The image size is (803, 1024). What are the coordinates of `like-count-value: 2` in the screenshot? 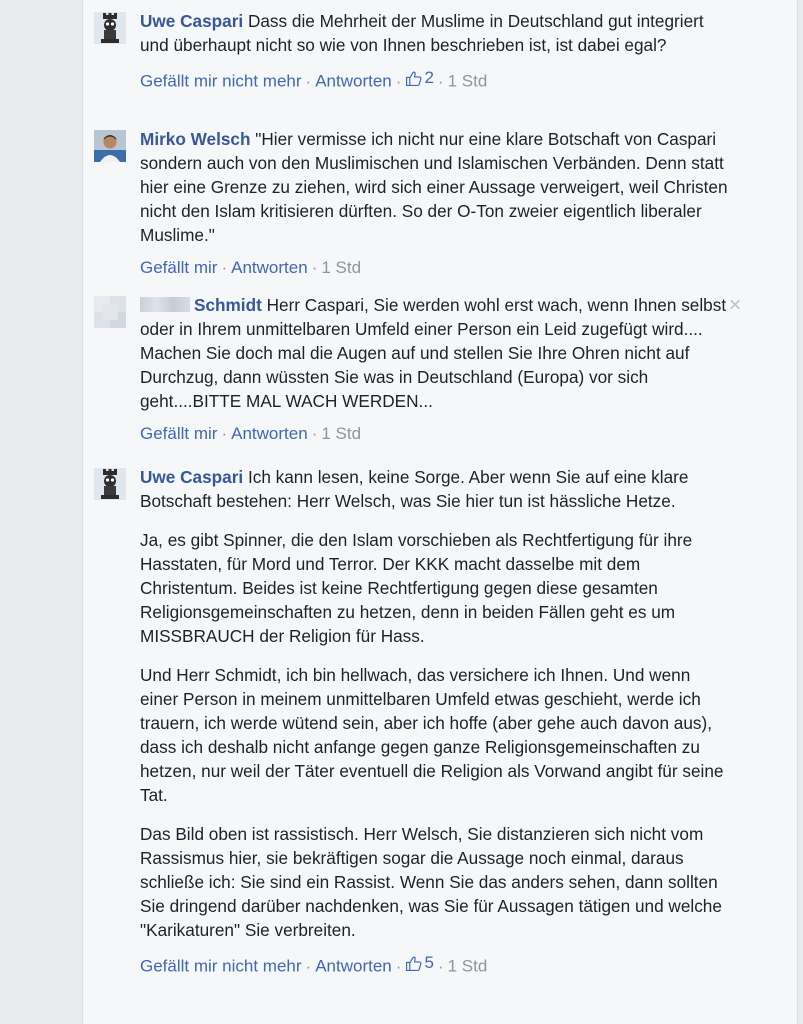 It's located at (429, 77).